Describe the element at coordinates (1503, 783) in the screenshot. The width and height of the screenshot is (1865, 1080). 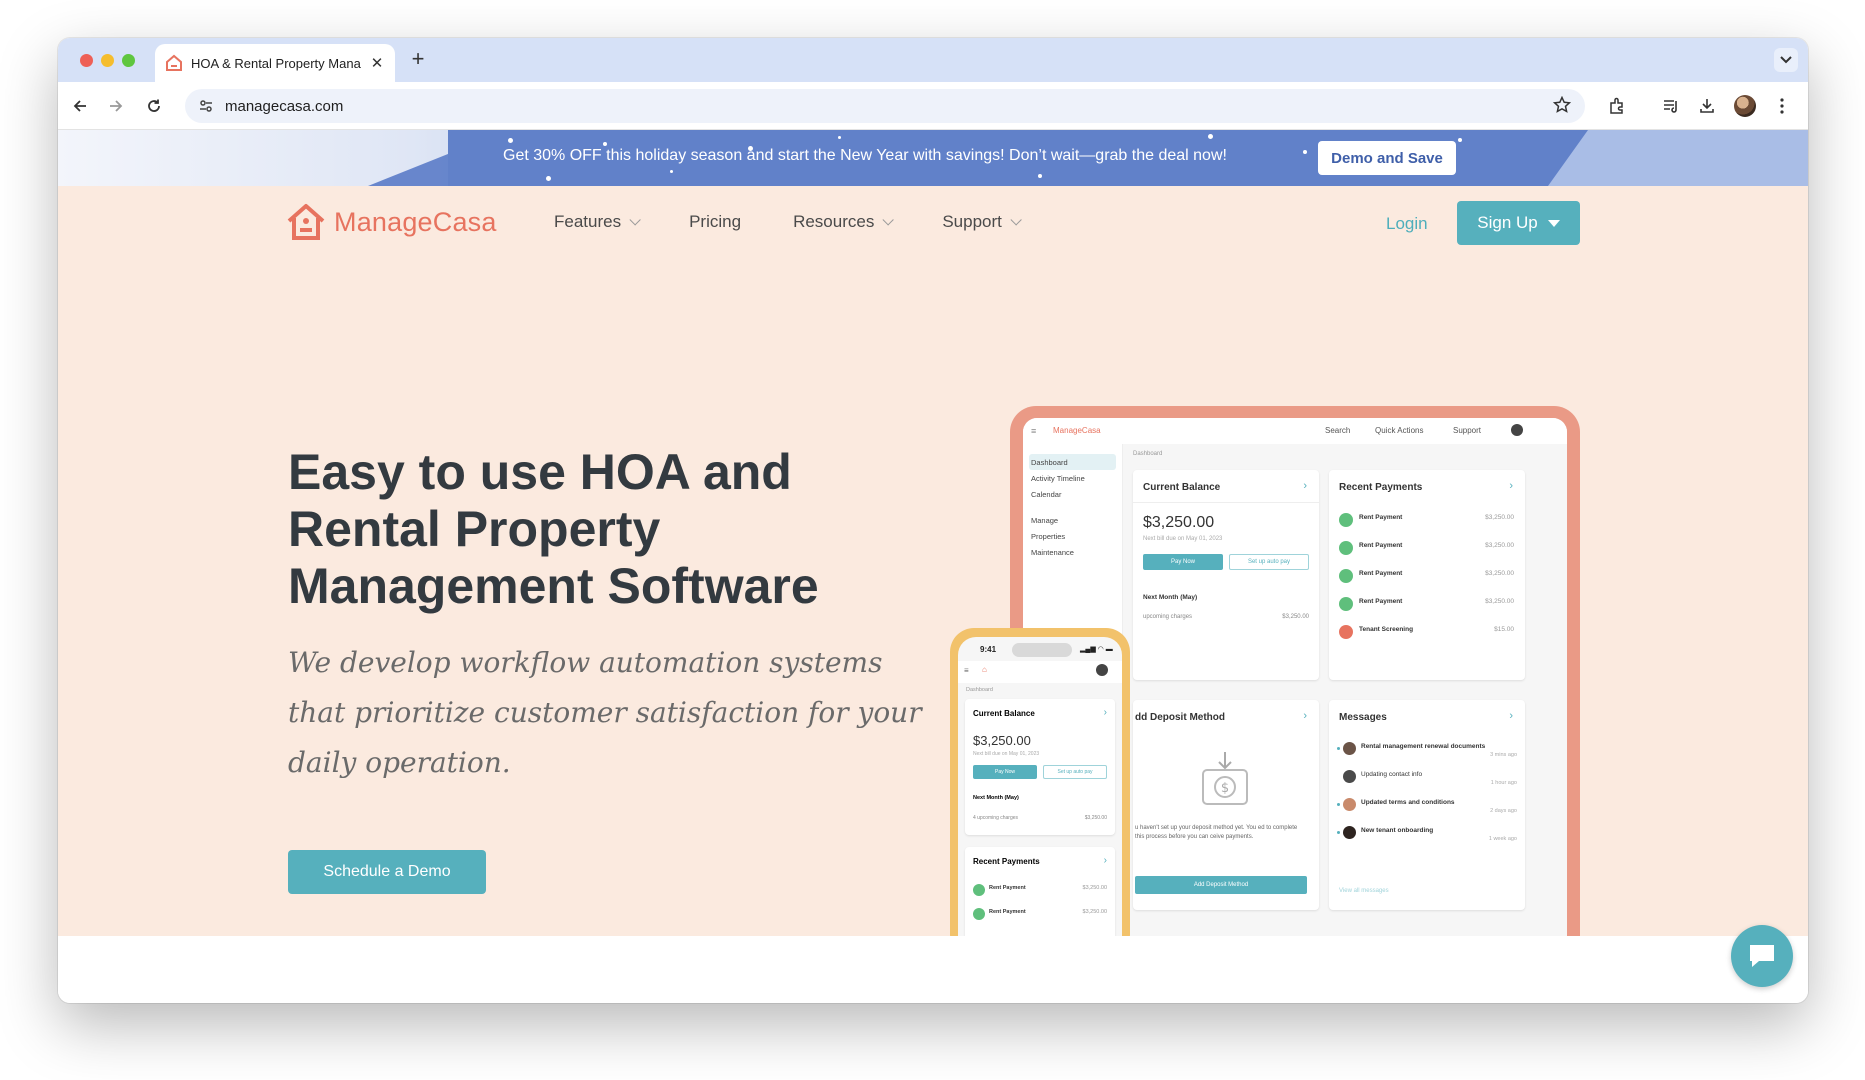
I see `message-time: 1 hour ago` at that location.